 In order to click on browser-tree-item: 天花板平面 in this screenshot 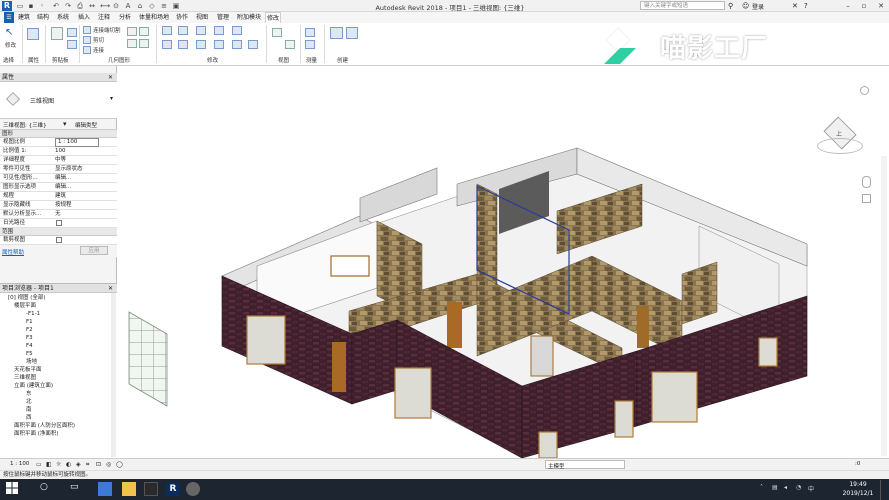, I will do `click(62, 370)`.